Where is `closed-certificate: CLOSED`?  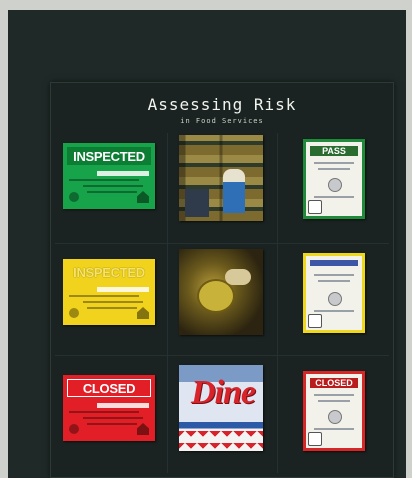 closed-certificate: CLOSED is located at coordinates (334, 411).